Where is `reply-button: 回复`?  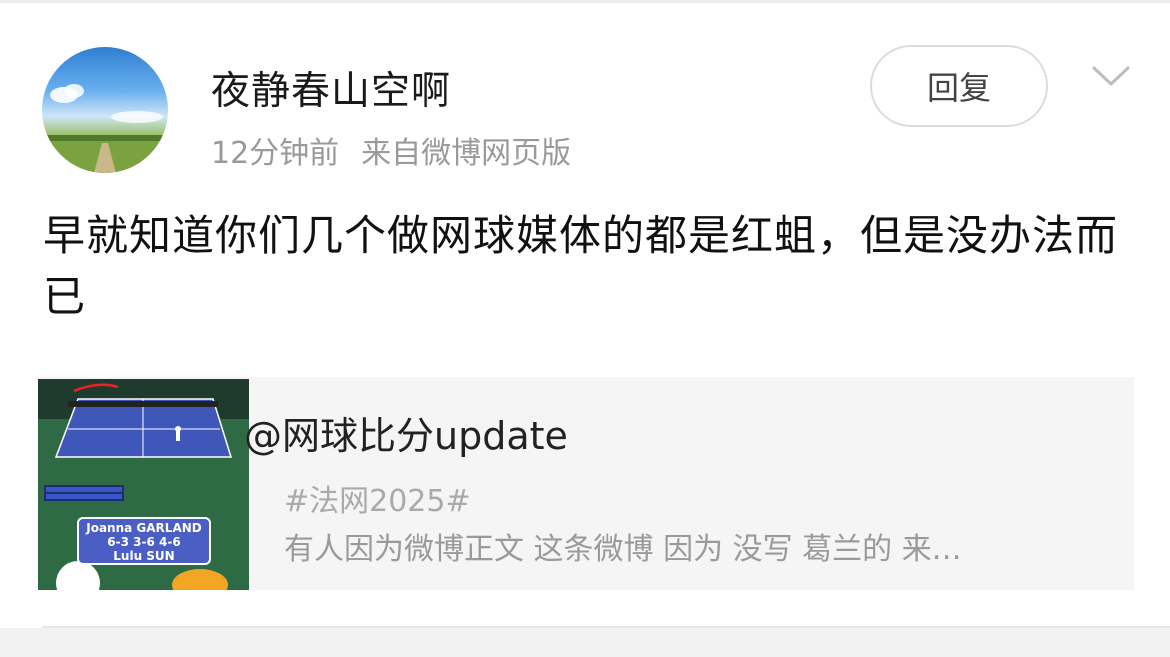 reply-button: 回复 is located at coordinates (959, 86).